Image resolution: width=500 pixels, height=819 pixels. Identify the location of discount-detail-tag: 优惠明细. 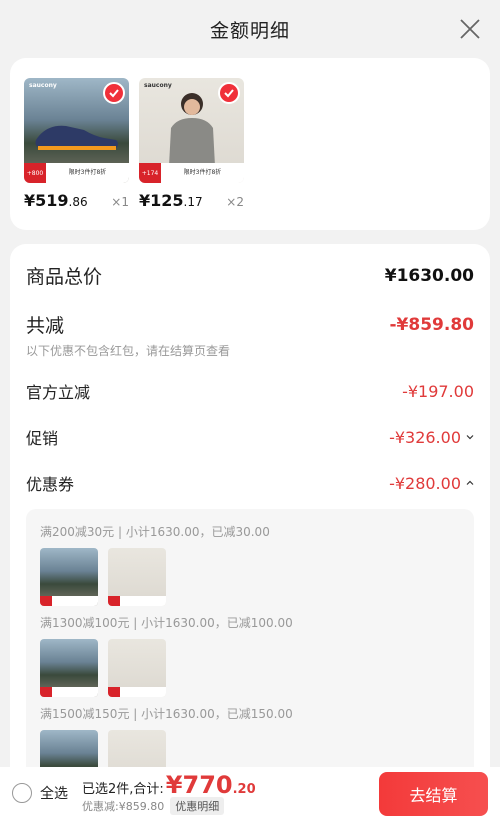
(197, 806).